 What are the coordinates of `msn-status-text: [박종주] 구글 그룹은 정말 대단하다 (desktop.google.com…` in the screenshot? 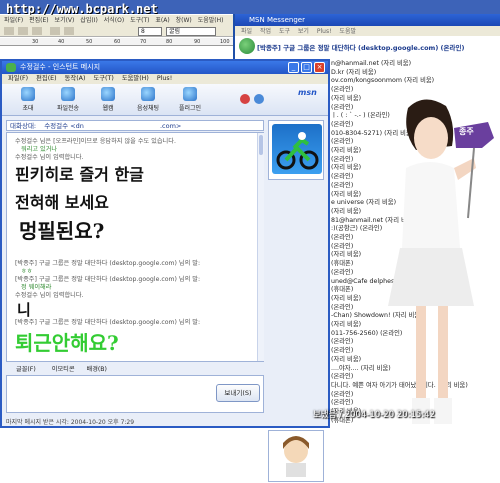 It's located at (378, 47).